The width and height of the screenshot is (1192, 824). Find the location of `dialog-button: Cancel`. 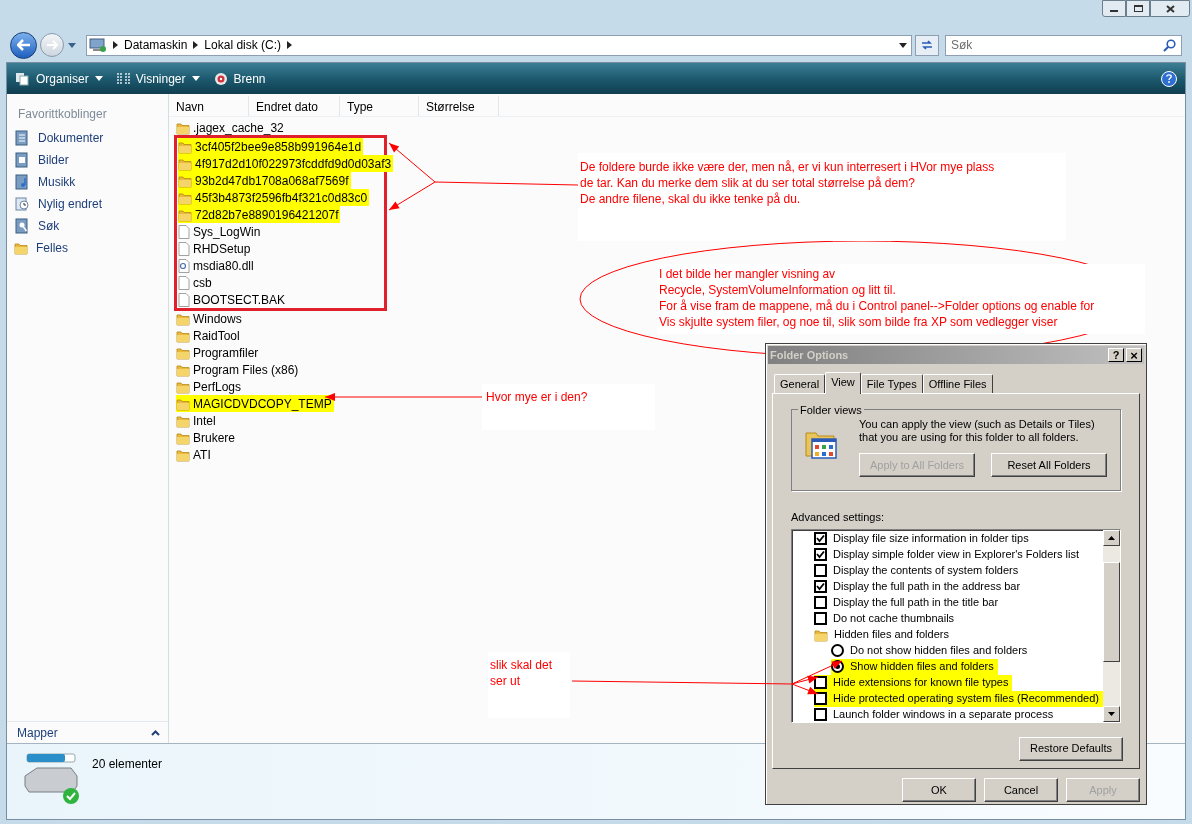

dialog-button: Cancel is located at coordinates (1021, 790).